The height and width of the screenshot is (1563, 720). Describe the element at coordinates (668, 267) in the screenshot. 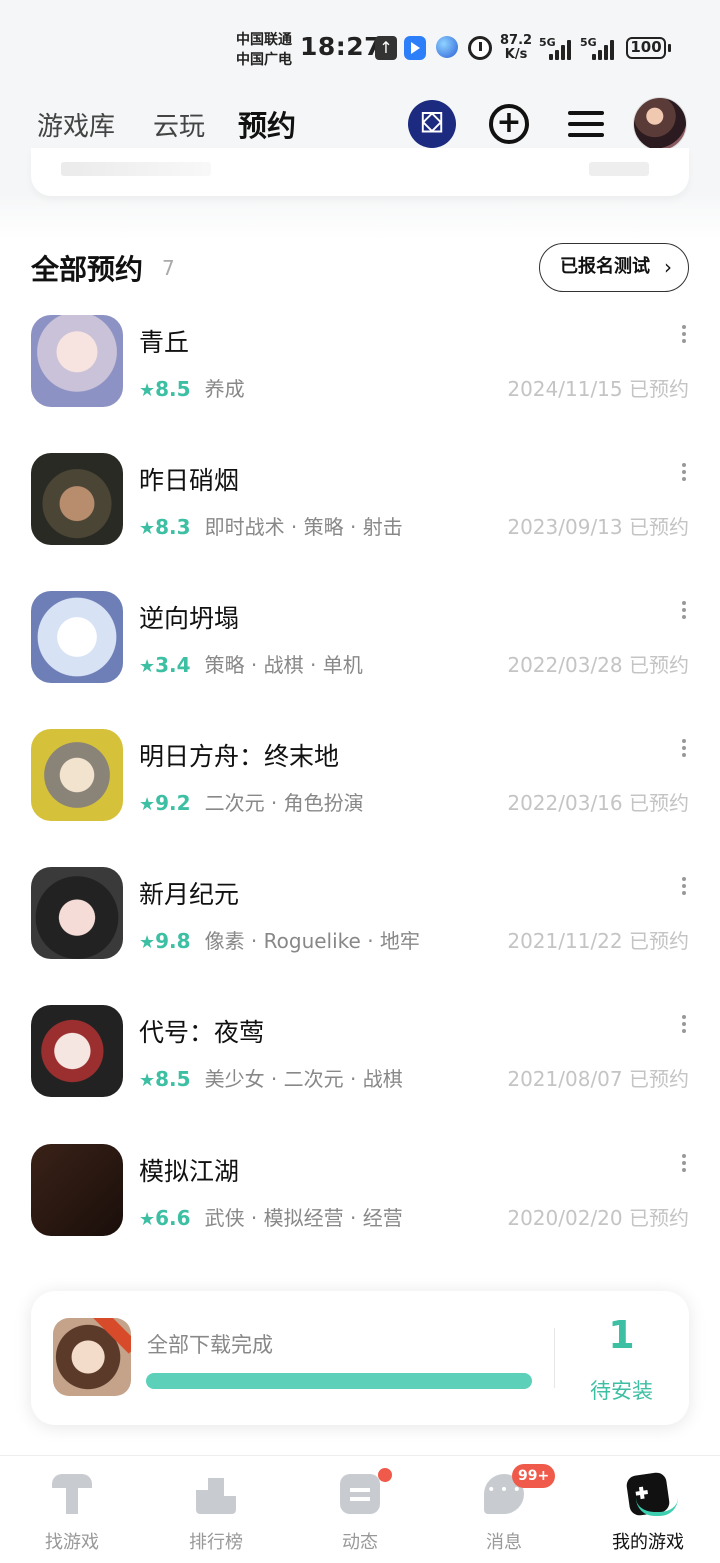

I see `chevron-right-icon: ›` at that location.